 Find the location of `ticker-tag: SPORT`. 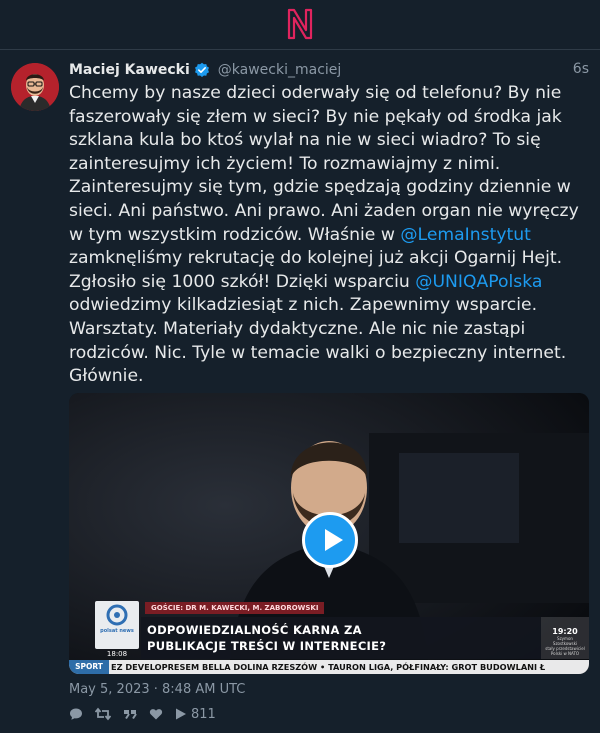

ticker-tag: SPORT is located at coordinates (89, 667).